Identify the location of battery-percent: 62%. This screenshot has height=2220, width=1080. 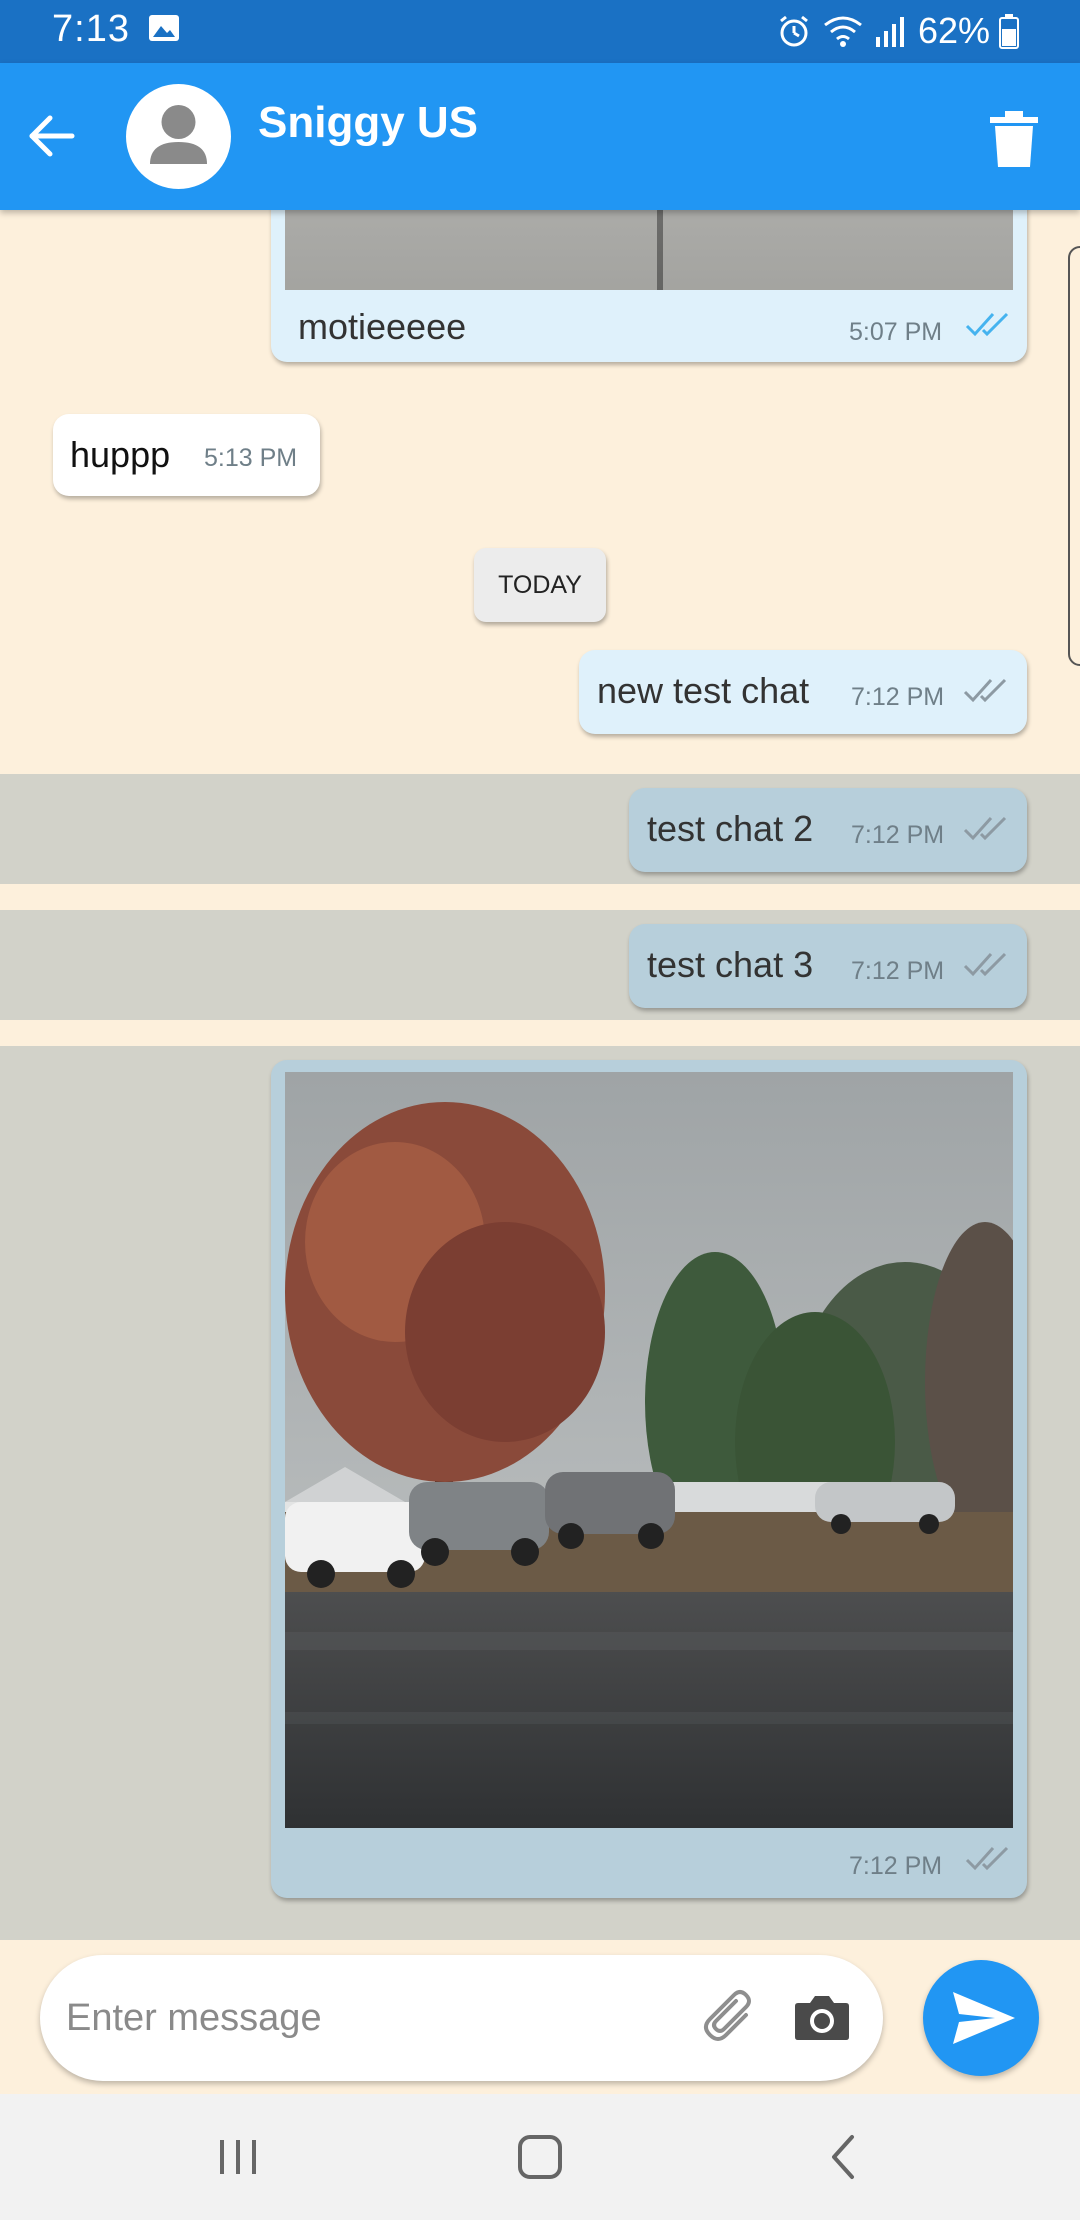
(953, 30).